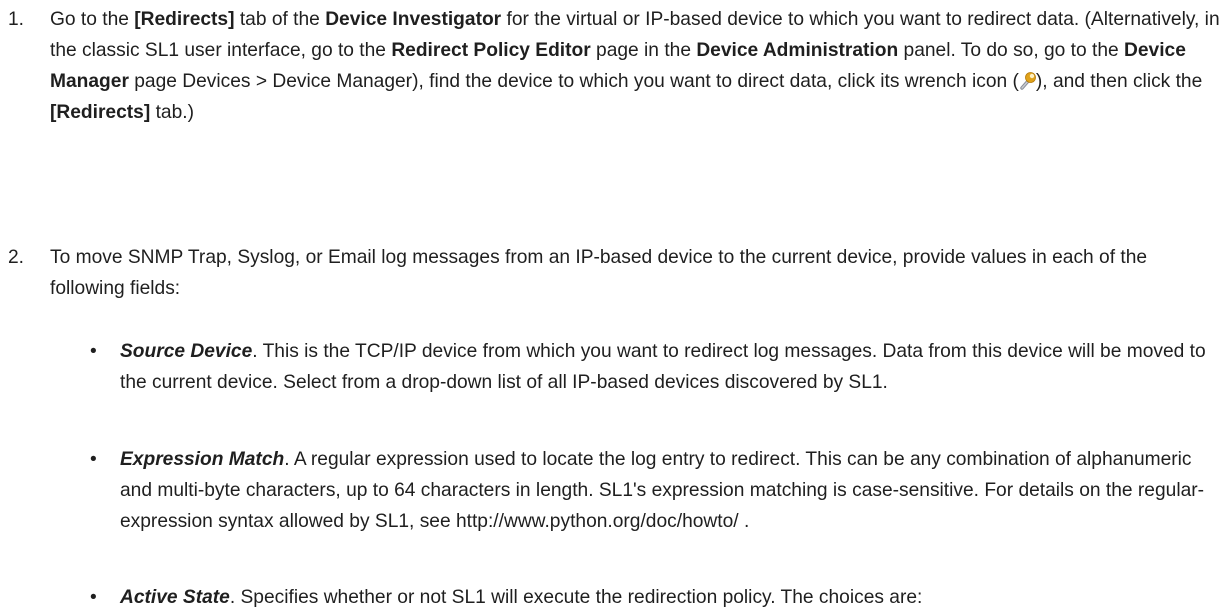 The width and height of the screenshot is (1230, 613). What do you see at coordinates (1011, 50) in the screenshot?
I see `text-run: panel. To do so, go to the` at bounding box center [1011, 50].